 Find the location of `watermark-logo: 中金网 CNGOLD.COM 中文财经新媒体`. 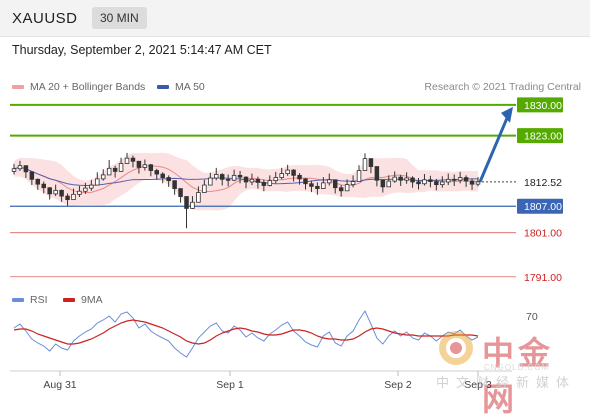

watermark-logo: 中金网 CNGOLD.COM 中文财经新媒体 is located at coordinates (511, 373).